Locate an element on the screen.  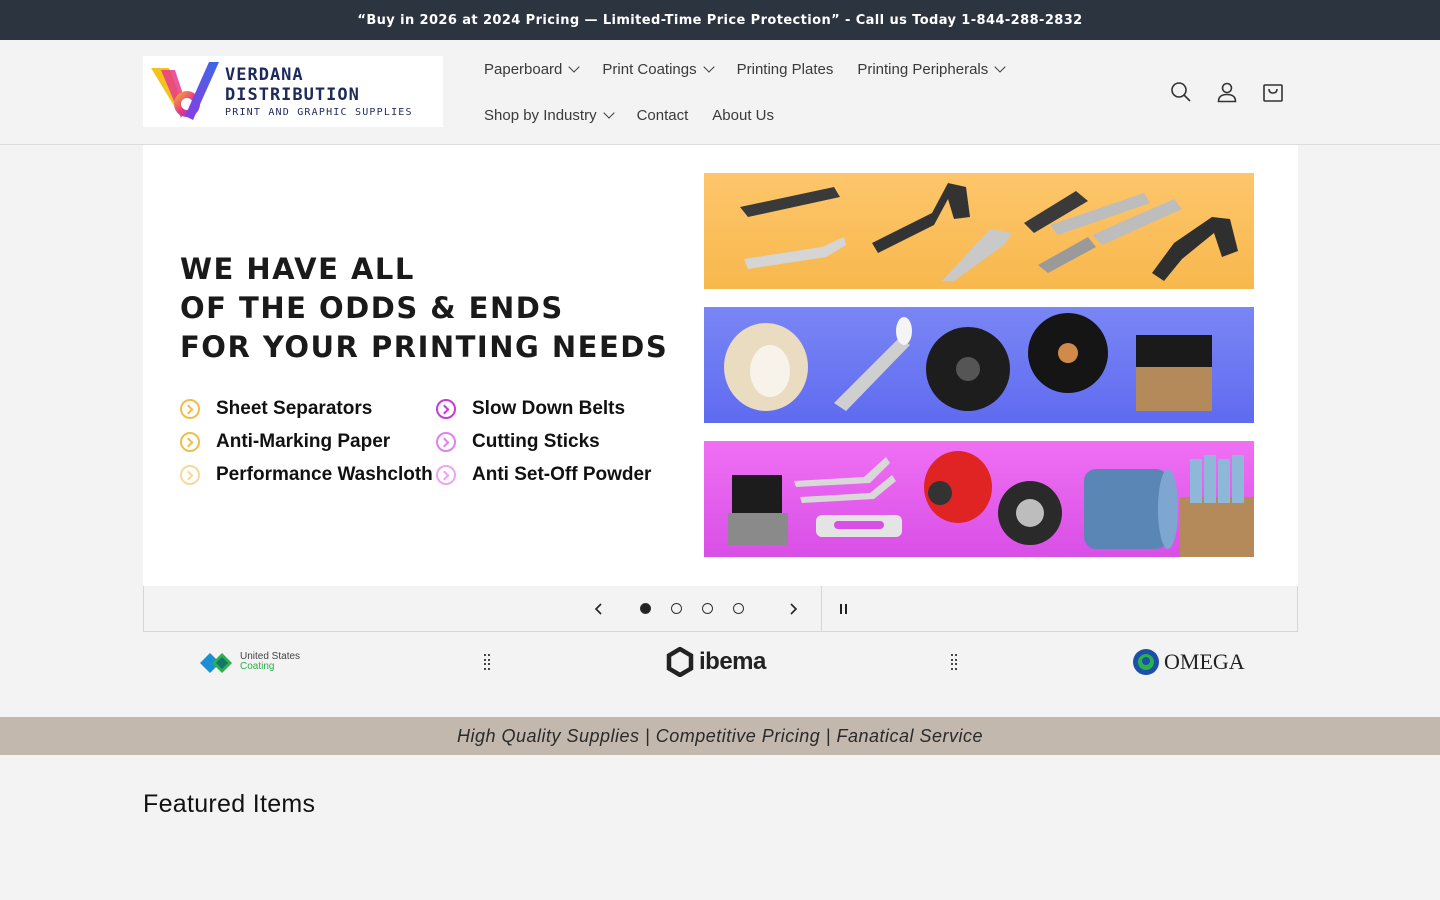
nav-item-printing-peripherals: Printing Peripherals is located at coordinates (930, 69).